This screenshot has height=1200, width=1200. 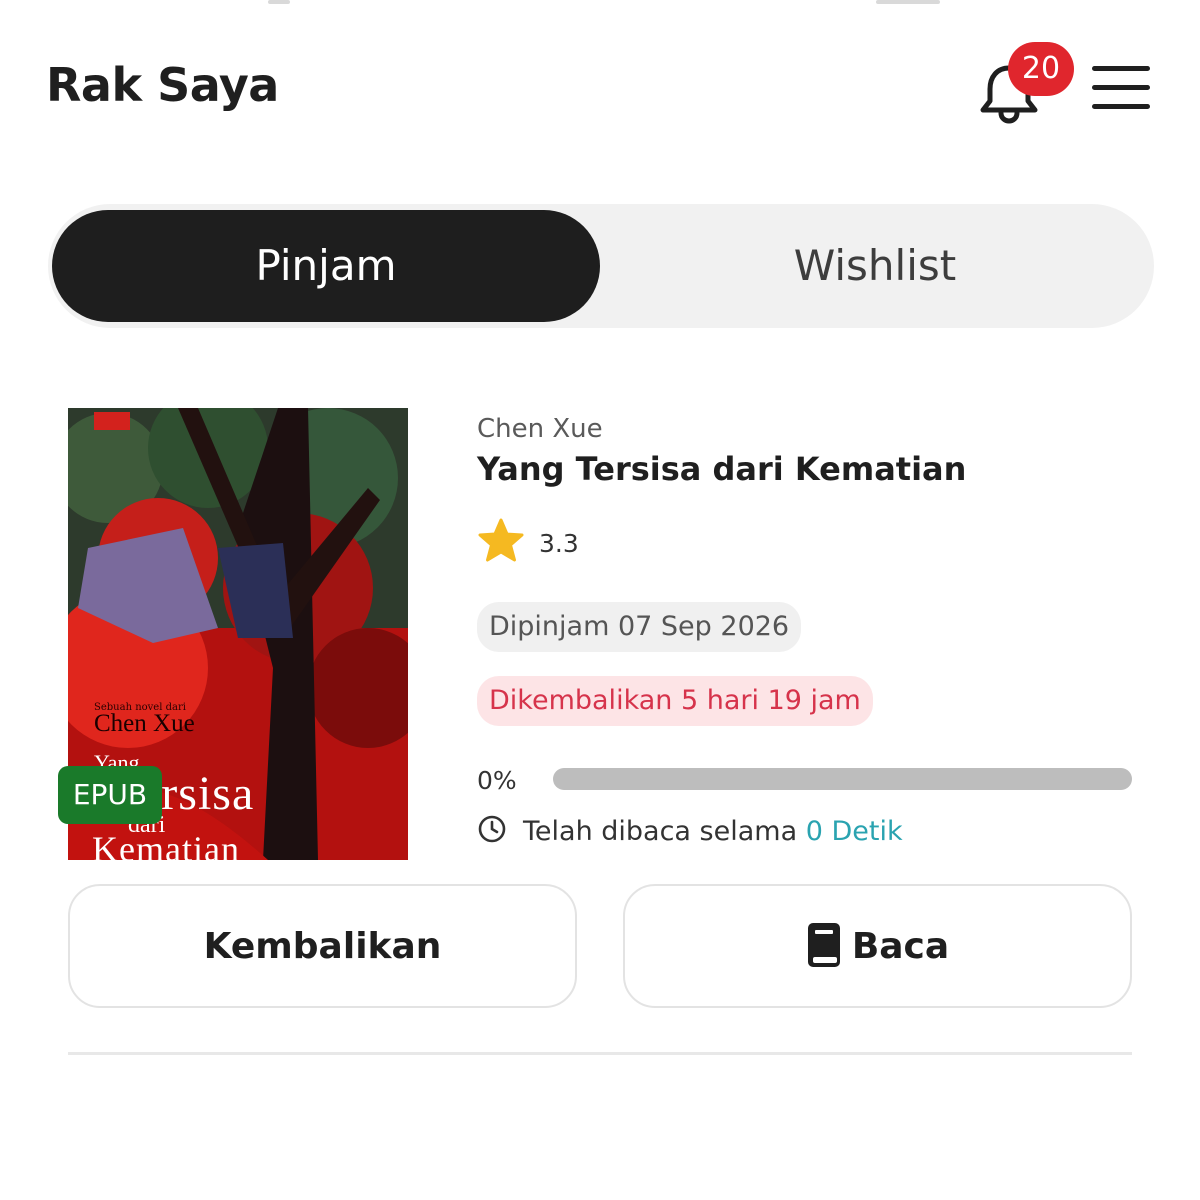 What do you see at coordinates (497, 780) in the screenshot?
I see `reading-progress-label: 0%` at bounding box center [497, 780].